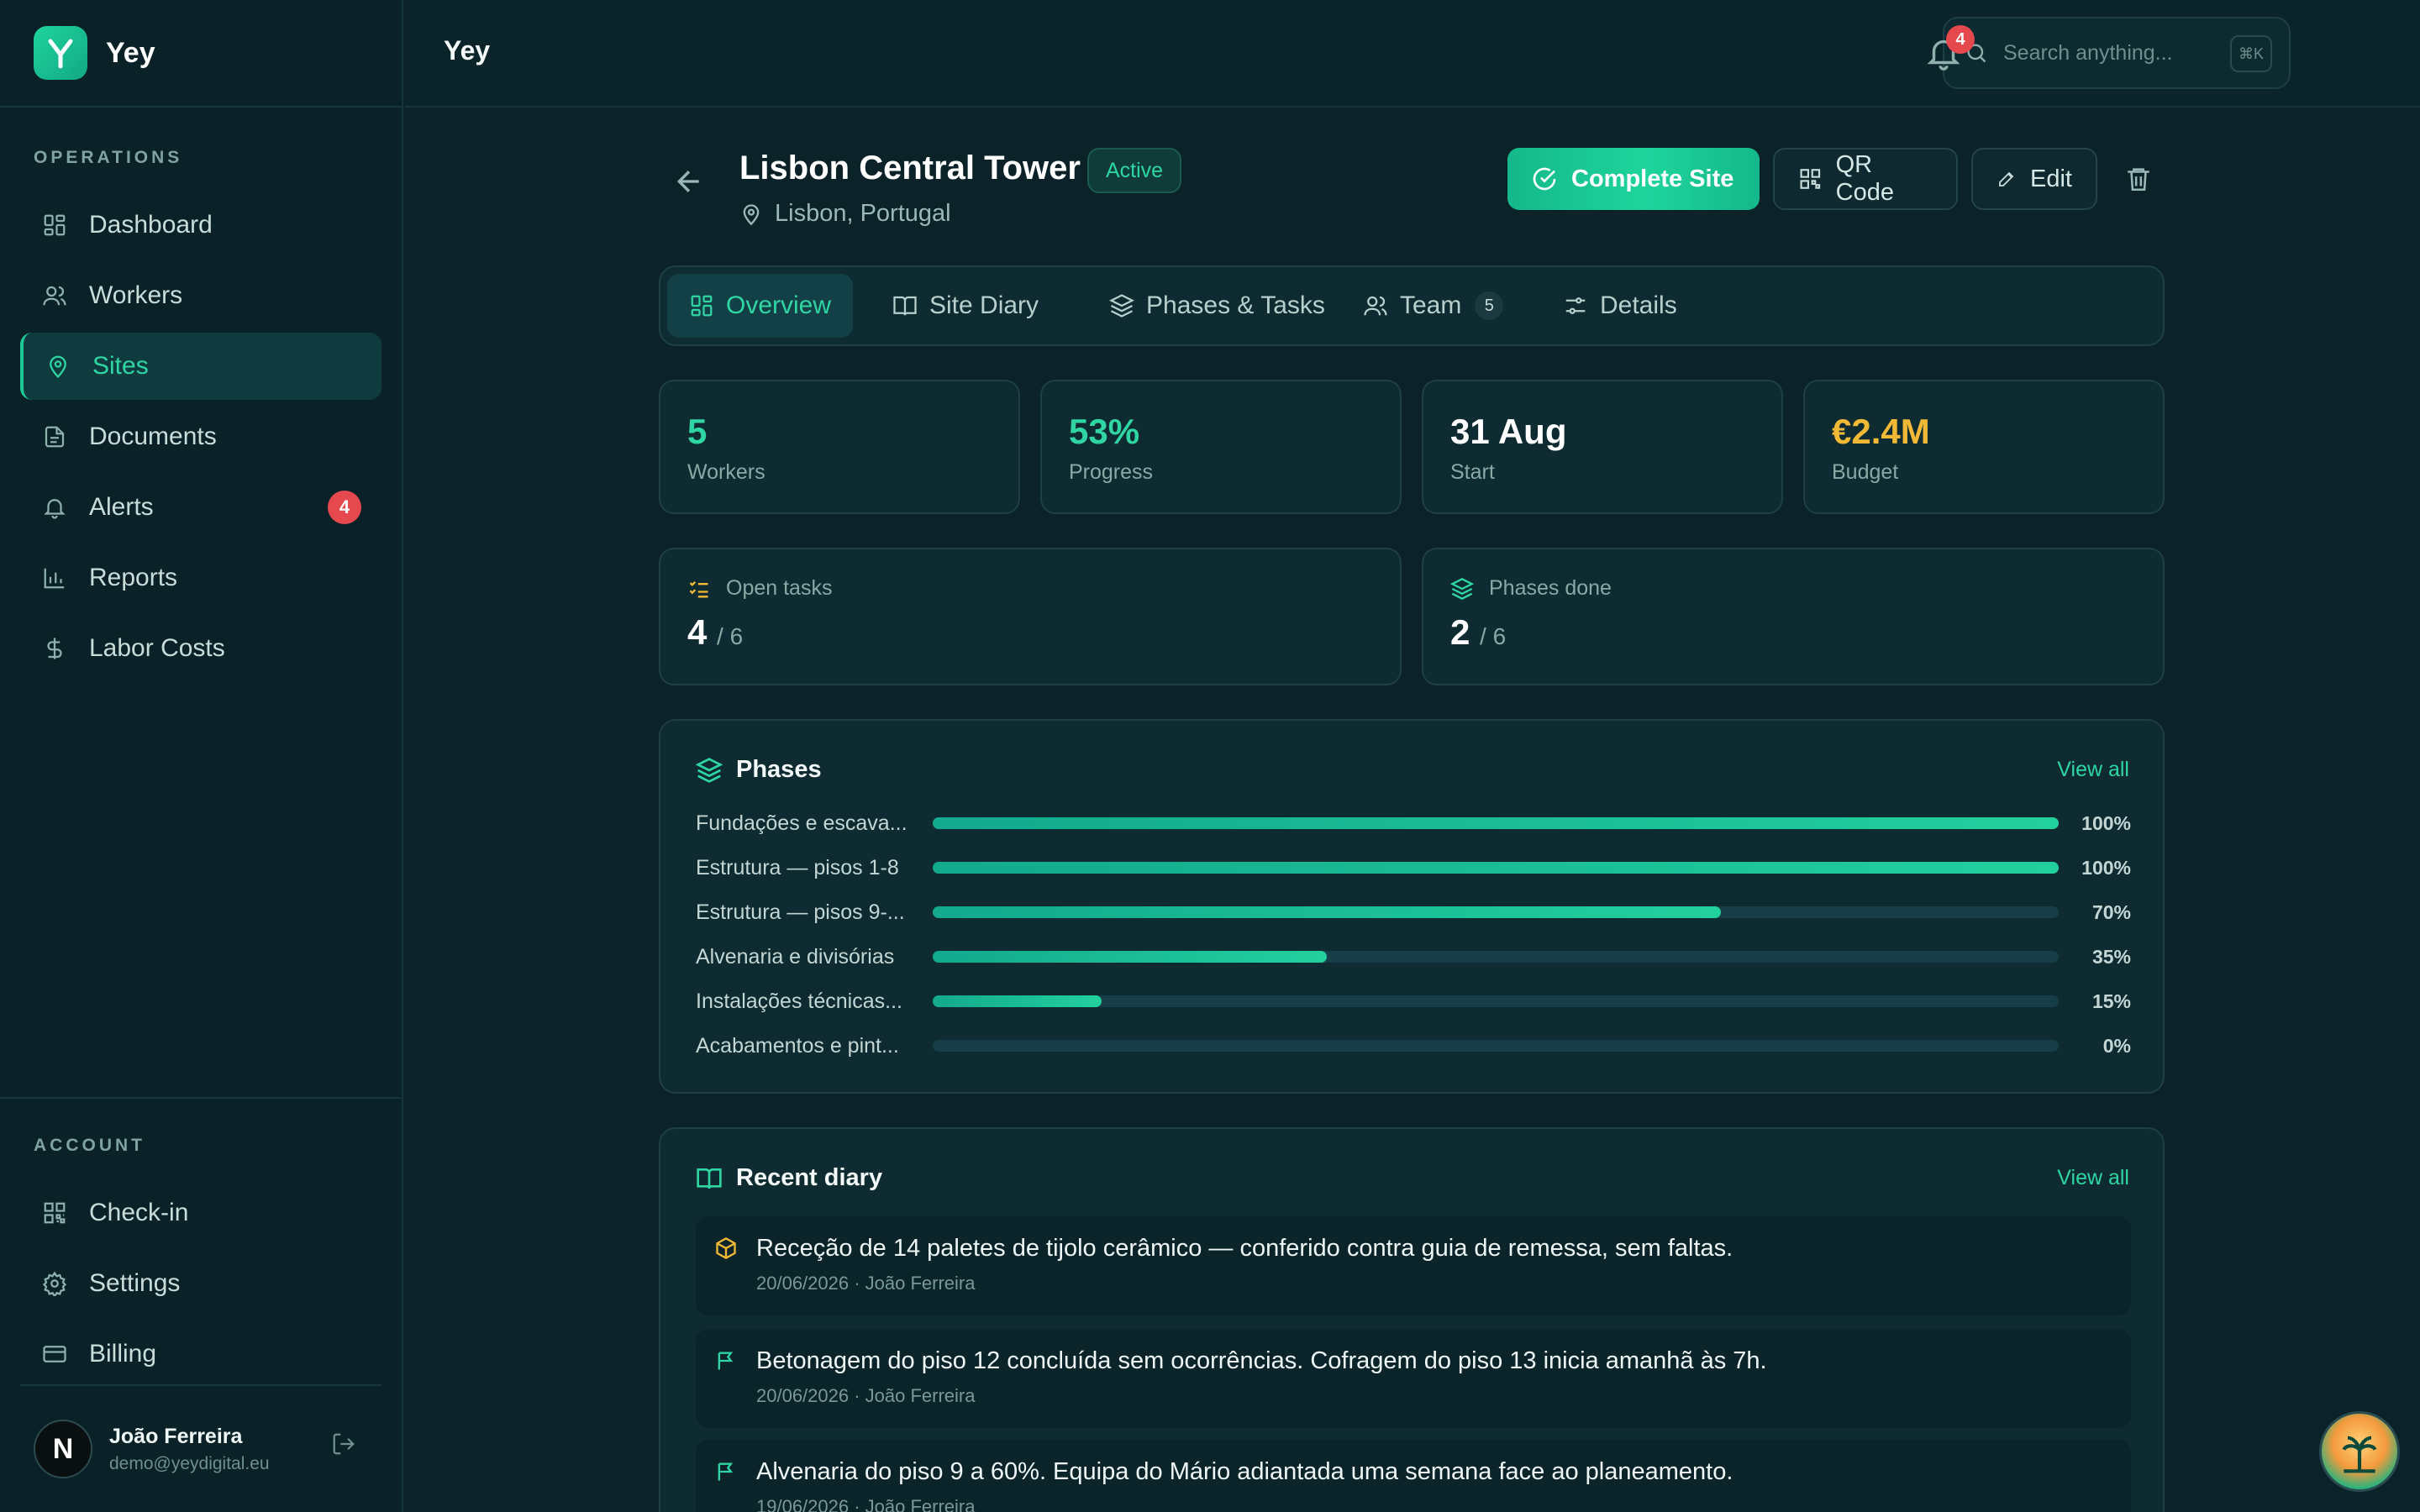 The image size is (2420, 1512). Describe the element at coordinates (200, 578) in the screenshot. I see `sidebar-item-reports: Reports` at that location.